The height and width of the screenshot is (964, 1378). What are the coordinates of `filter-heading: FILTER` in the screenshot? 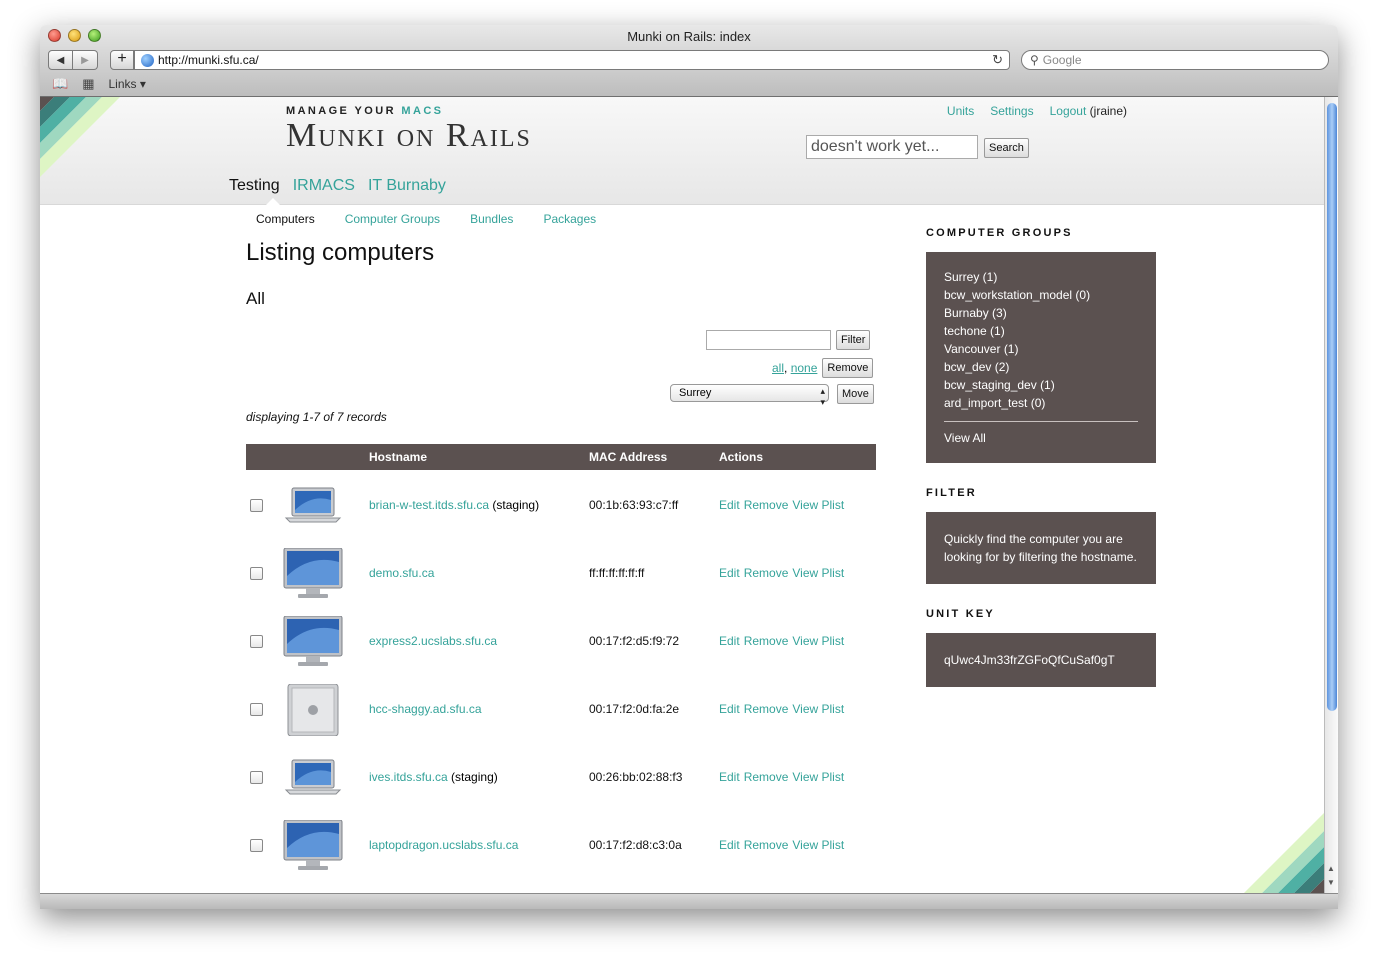 It's located at (951, 493).